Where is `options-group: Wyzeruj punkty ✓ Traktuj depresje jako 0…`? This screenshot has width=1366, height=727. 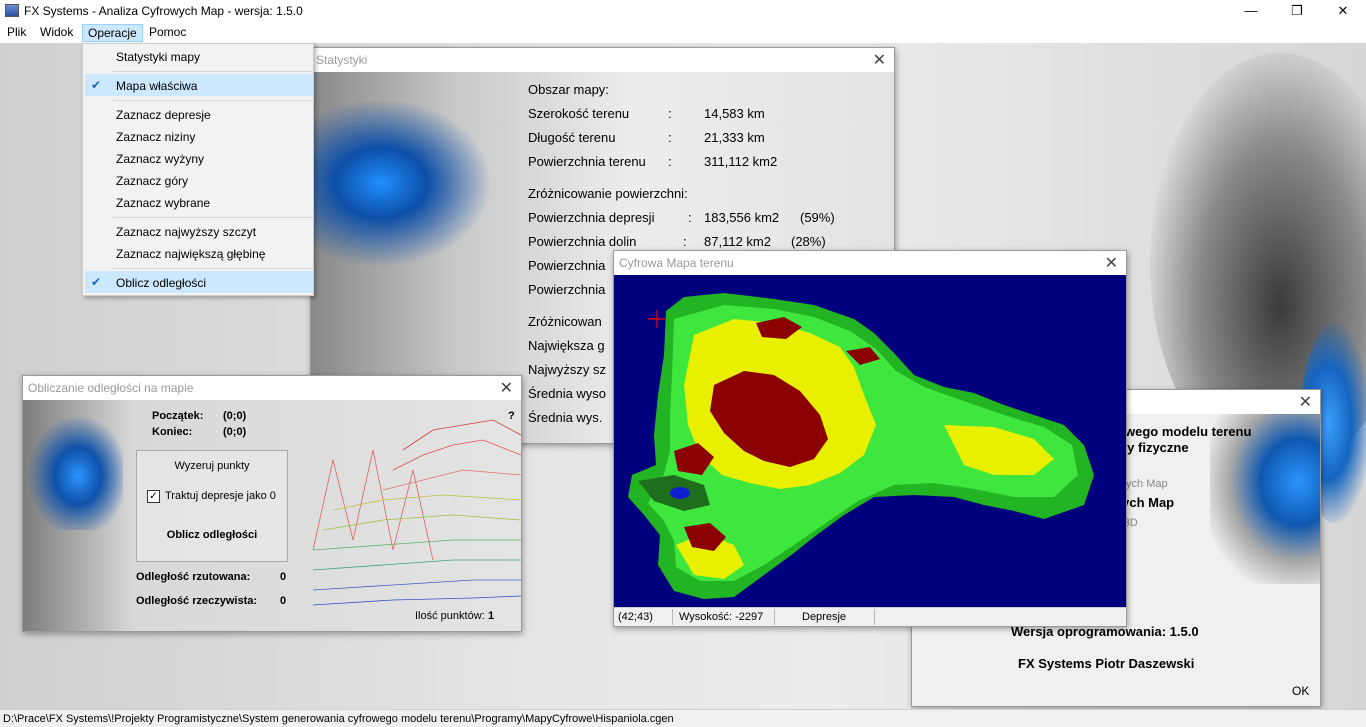 options-group: Wyzeruj punkty ✓ Traktuj depresje jako 0… is located at coordinates (212, 506).